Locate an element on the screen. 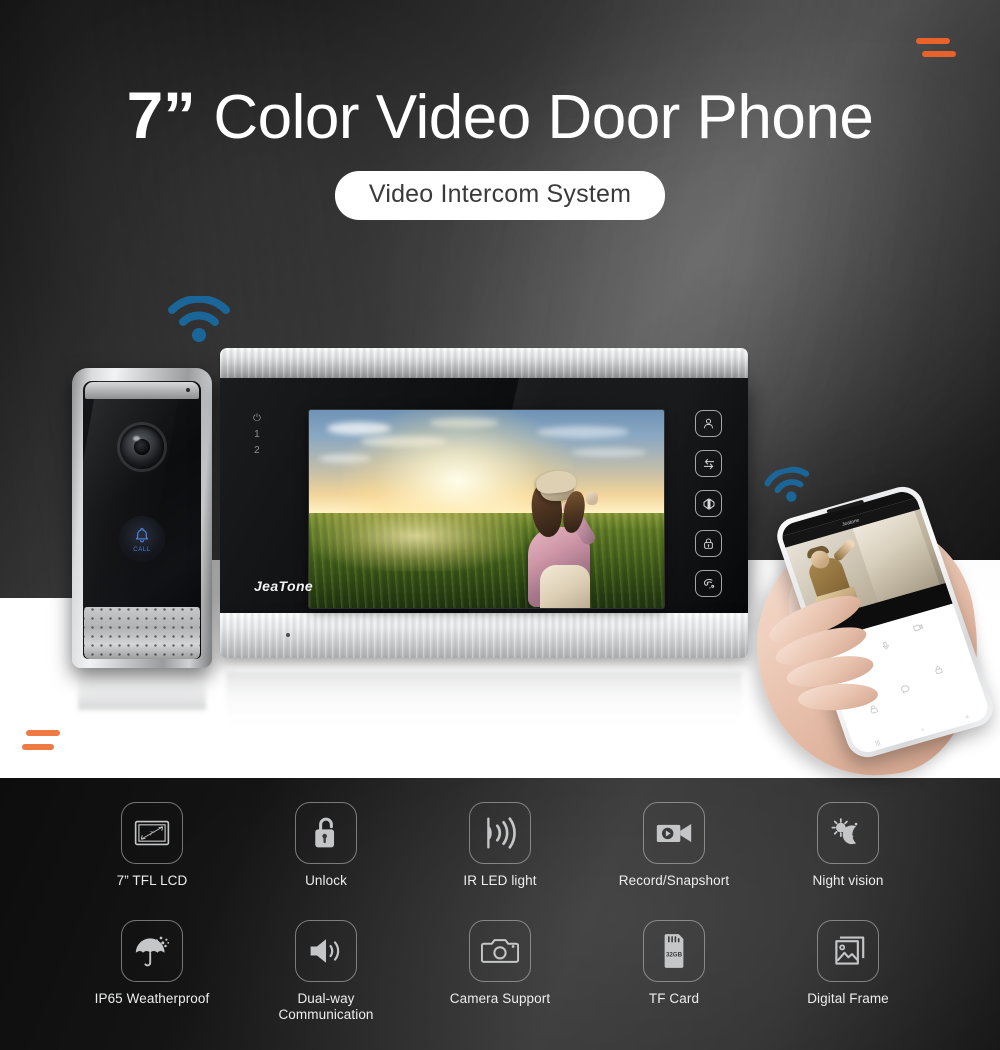  led-2-label: 2 is located at coordinates (257, 450).